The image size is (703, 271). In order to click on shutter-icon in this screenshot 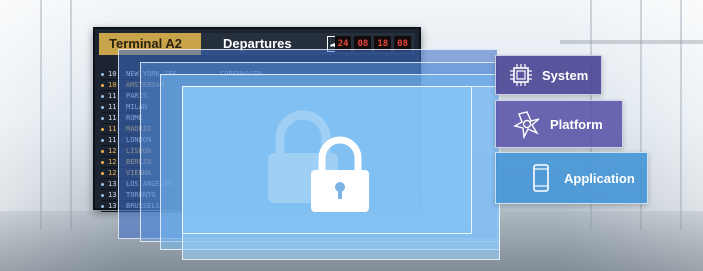, I will do `click(526, 125)`.